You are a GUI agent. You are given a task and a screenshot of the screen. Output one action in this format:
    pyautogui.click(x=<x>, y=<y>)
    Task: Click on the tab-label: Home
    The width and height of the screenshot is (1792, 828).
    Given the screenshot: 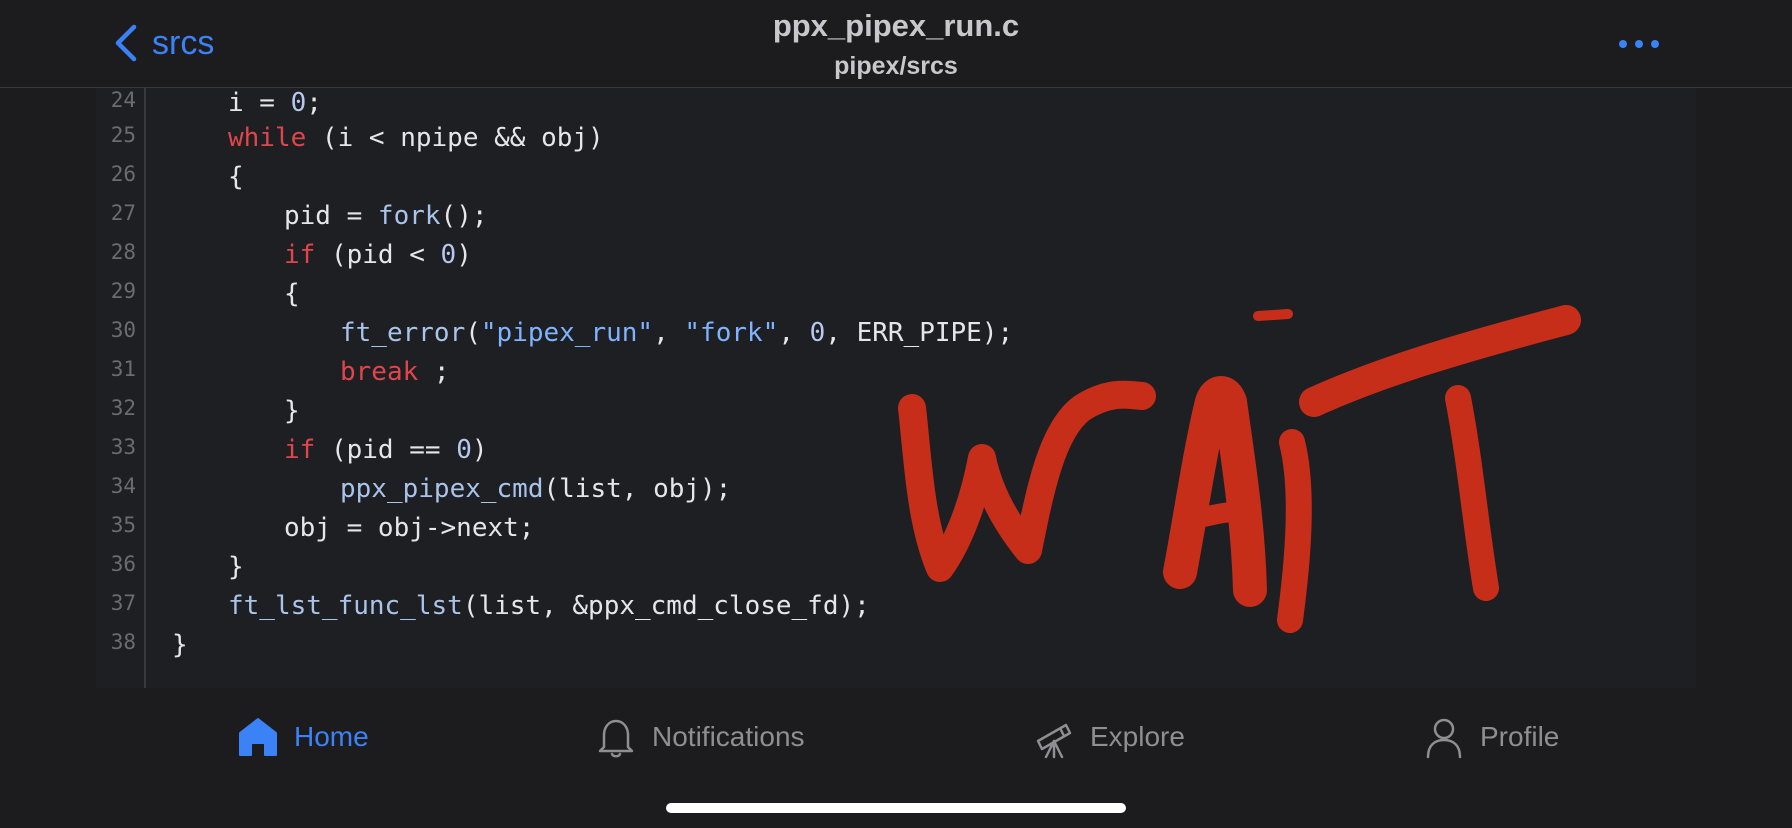 What is the action you would take?
    pyautogui.click(x=331, y=736)
    